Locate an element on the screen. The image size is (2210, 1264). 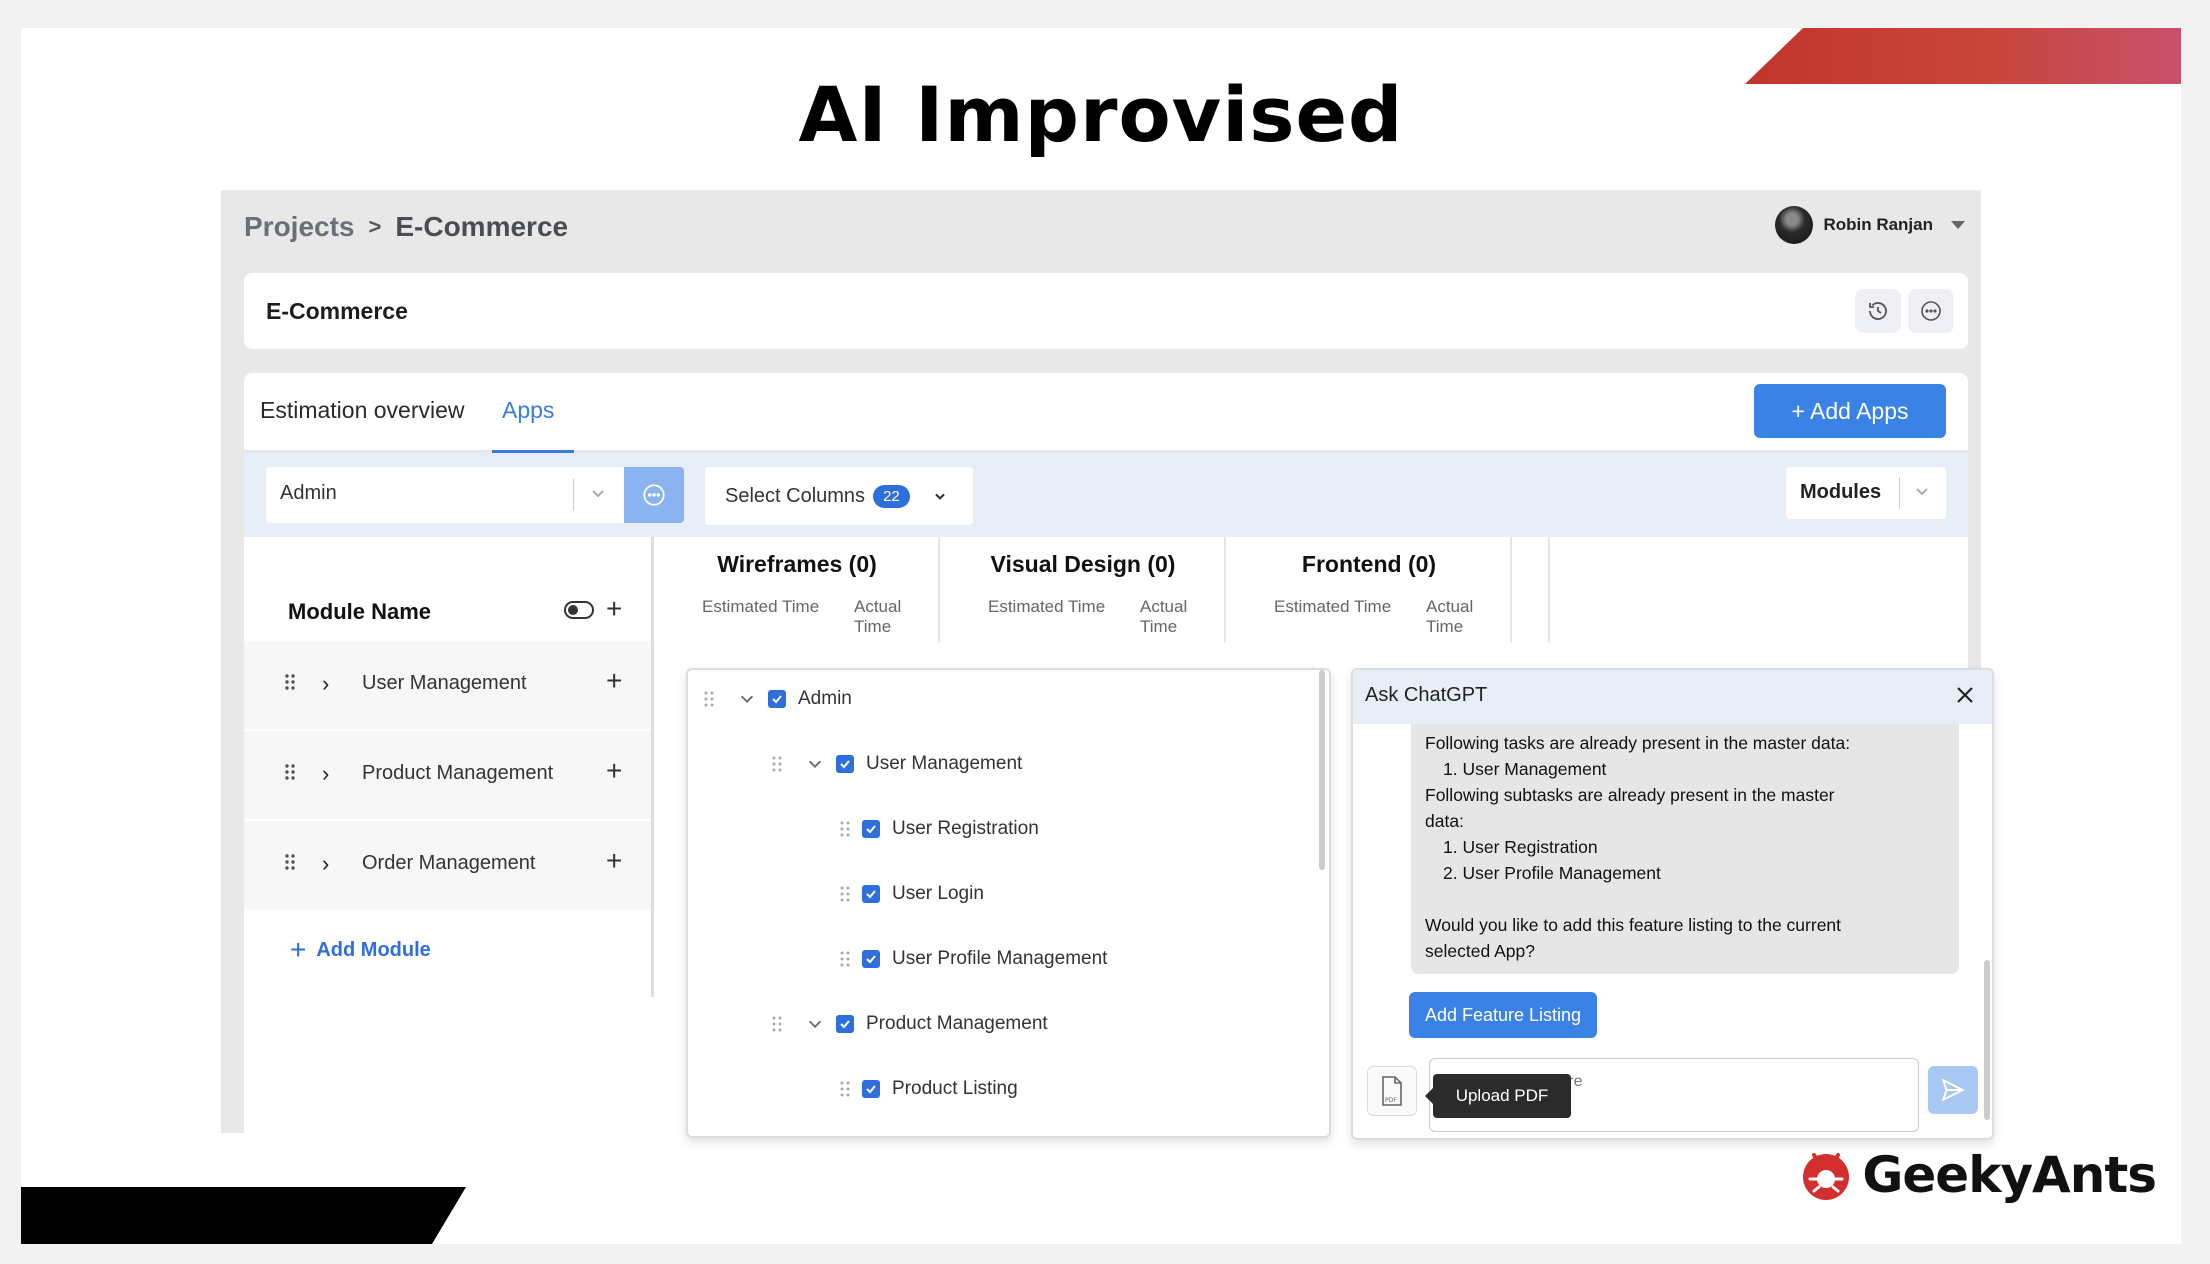
send-icon is located at coordinates (1953, 1090).